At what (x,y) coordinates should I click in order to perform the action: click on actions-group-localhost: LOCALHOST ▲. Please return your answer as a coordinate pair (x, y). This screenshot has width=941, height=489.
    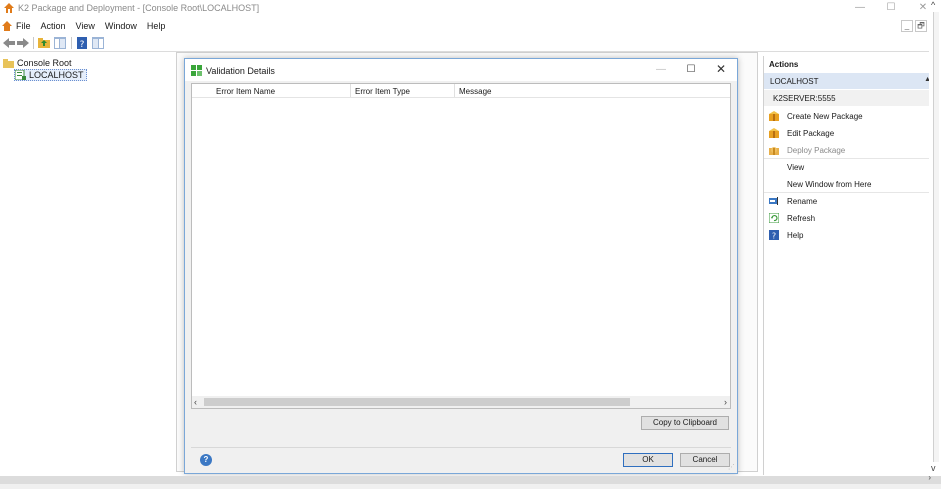
    Looking at the image, I should click on (849, 81).